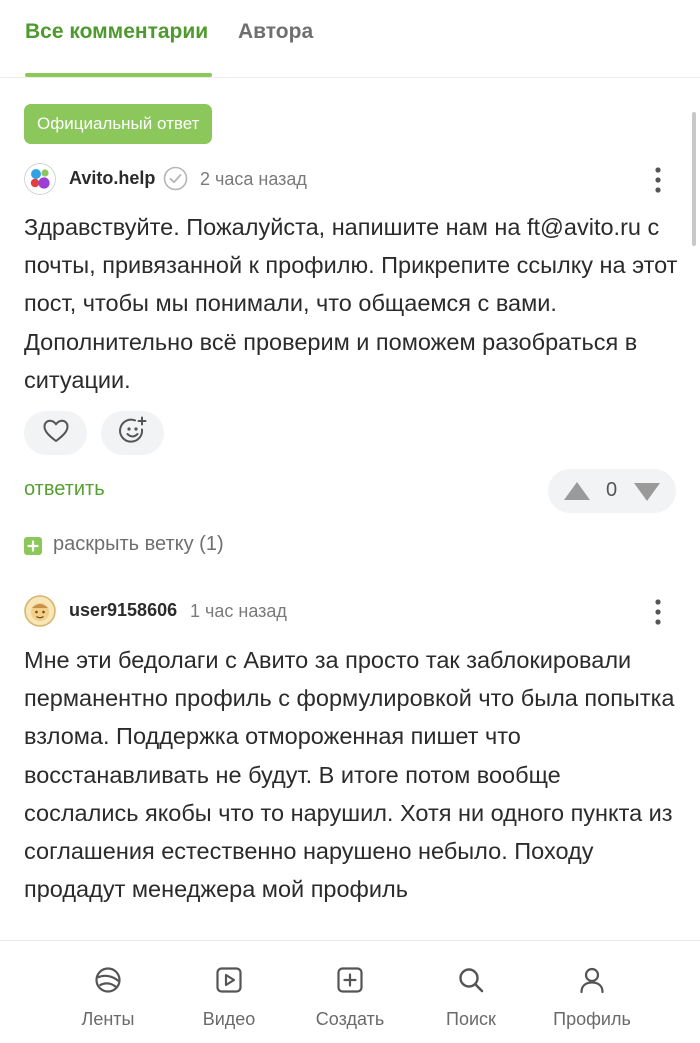 This screenshot has height=1043, width=700. Describe the element at coordinates (350, 980) in the screenshot. I see `create-icon` at that location.